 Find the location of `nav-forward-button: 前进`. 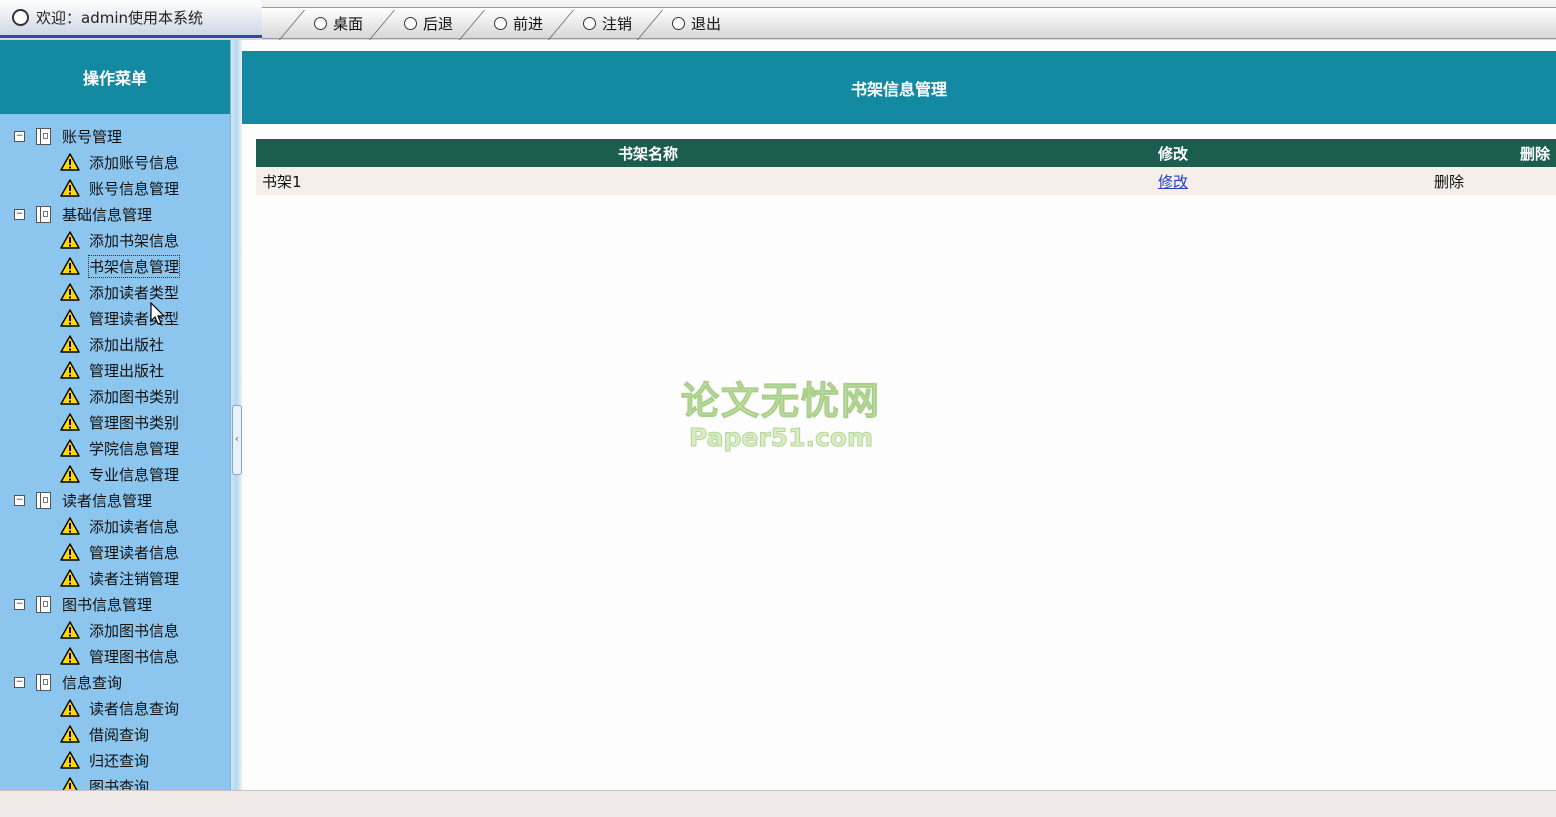

nav-forward-button: 前进 is located at coordinates (518, 23).